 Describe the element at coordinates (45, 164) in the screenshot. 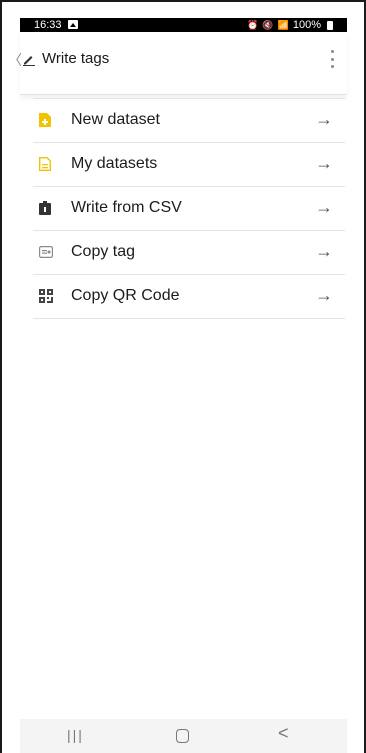

I see `my-datasets-icon` at that location.